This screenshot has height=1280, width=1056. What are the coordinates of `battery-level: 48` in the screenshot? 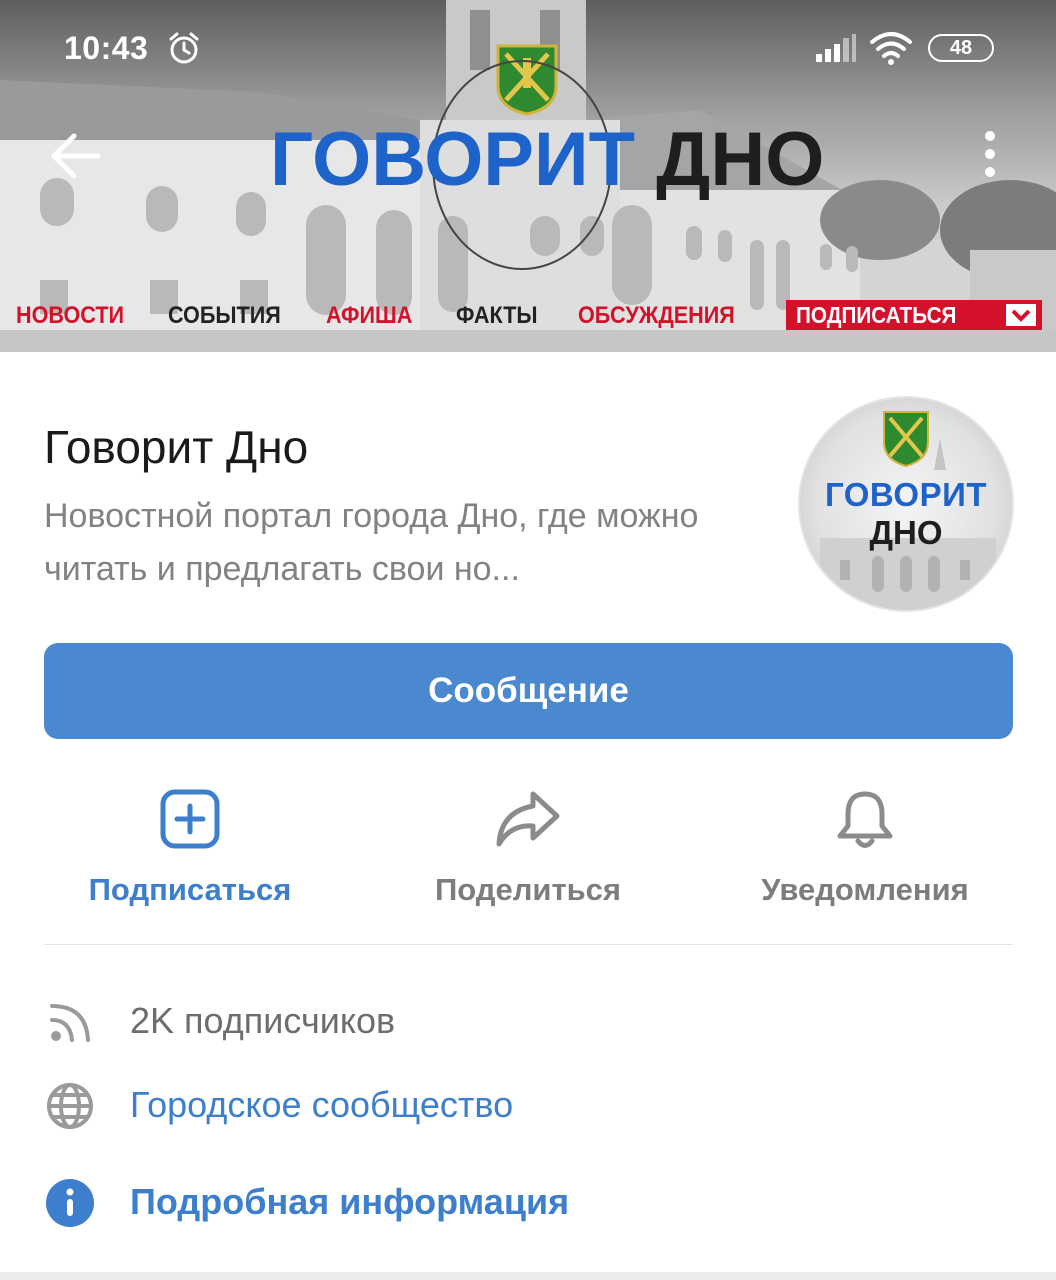 It's located at (961, 48).